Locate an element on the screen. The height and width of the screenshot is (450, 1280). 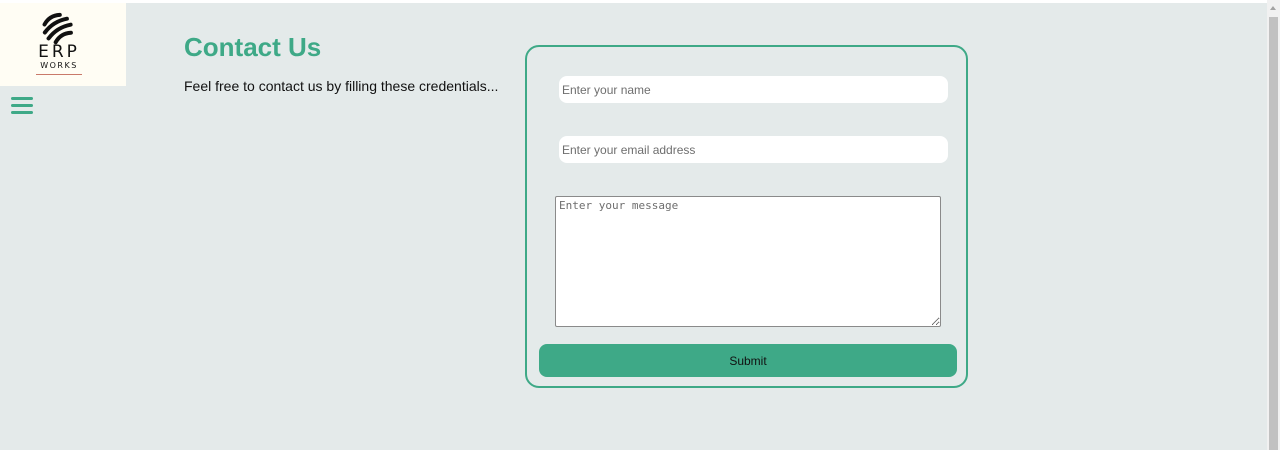
hamburger-menu-icon is located at coordinates (22, 106).